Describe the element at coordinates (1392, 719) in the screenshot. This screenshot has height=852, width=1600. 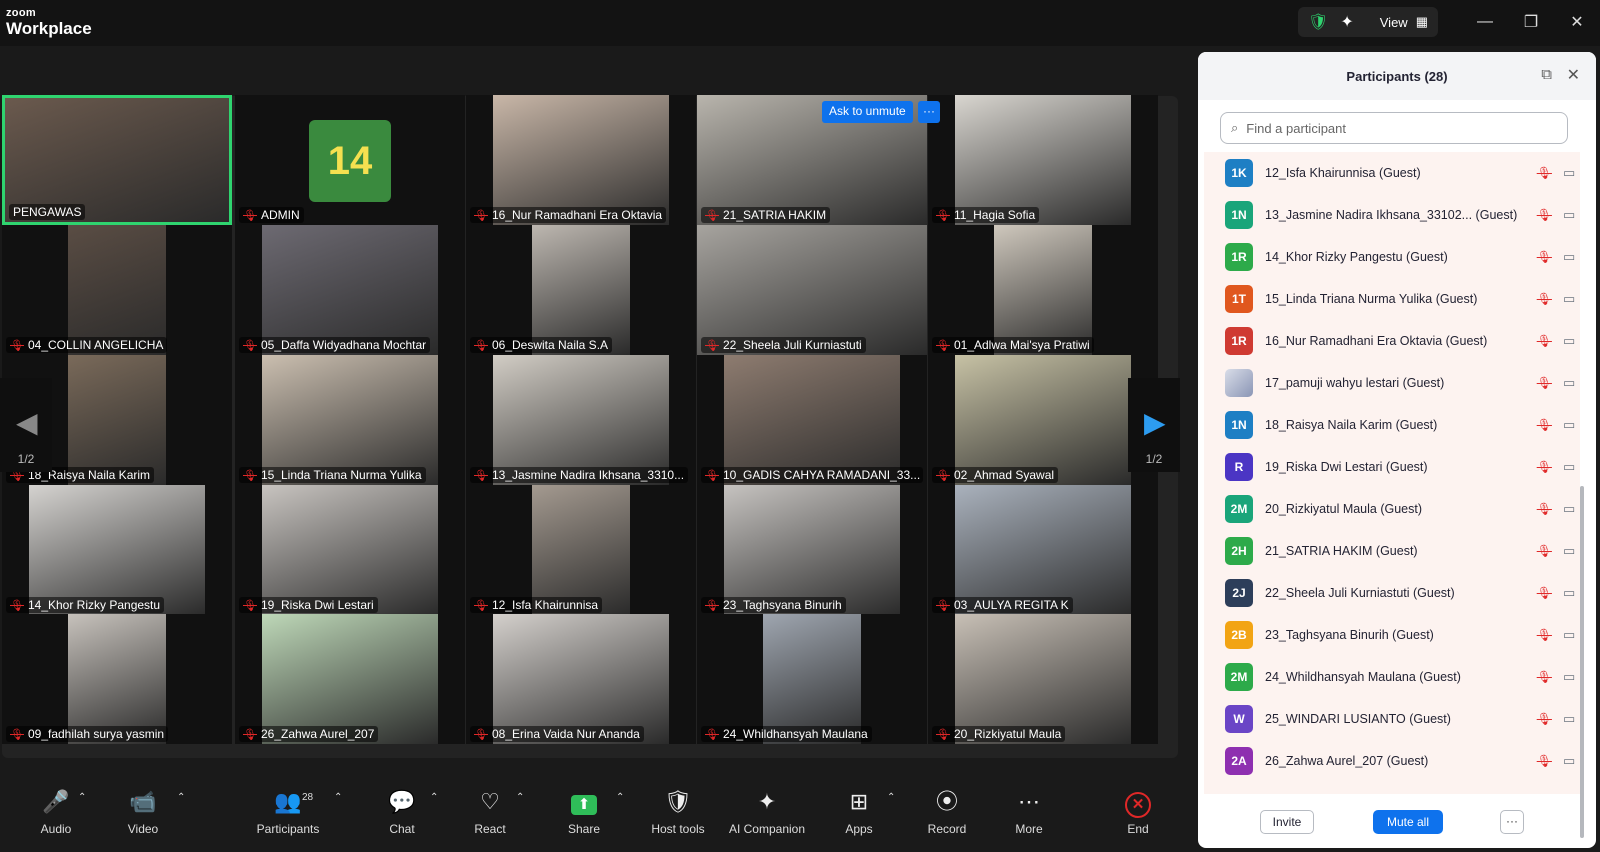
I see `participant-row: W 25_WINDARI LUSIANTO (Guest) 🎙 ▭` at that location.